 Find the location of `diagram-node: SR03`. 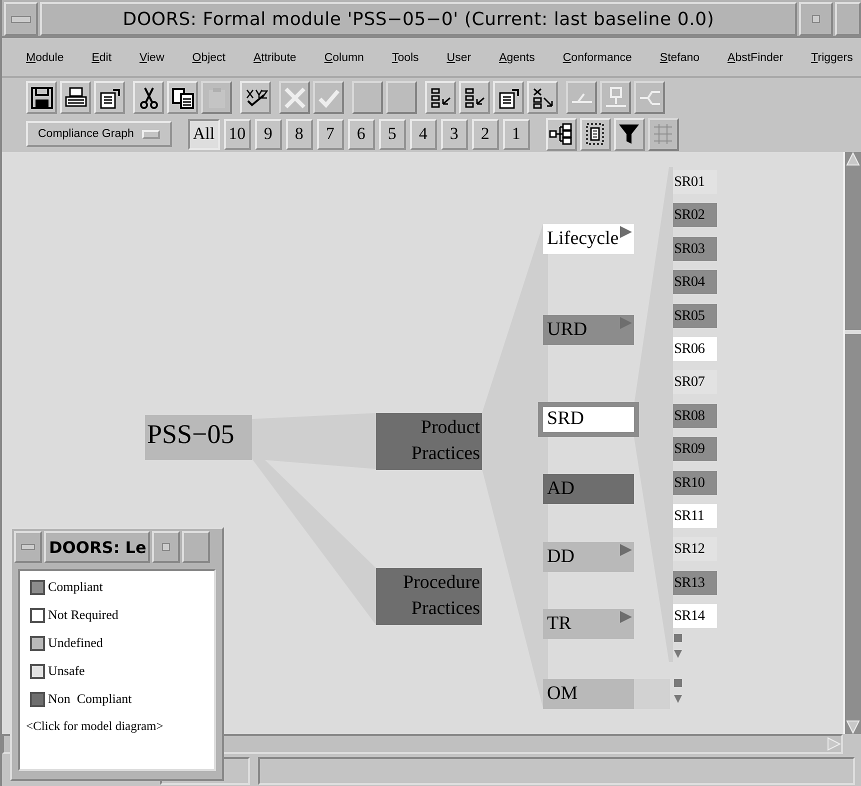

diagram-node: SR03 is located at coordinates (695, 248).